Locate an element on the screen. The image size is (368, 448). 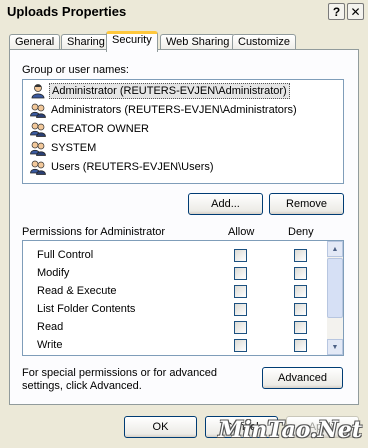
list-item: SYSTEM is located at coordinates (64, 148).